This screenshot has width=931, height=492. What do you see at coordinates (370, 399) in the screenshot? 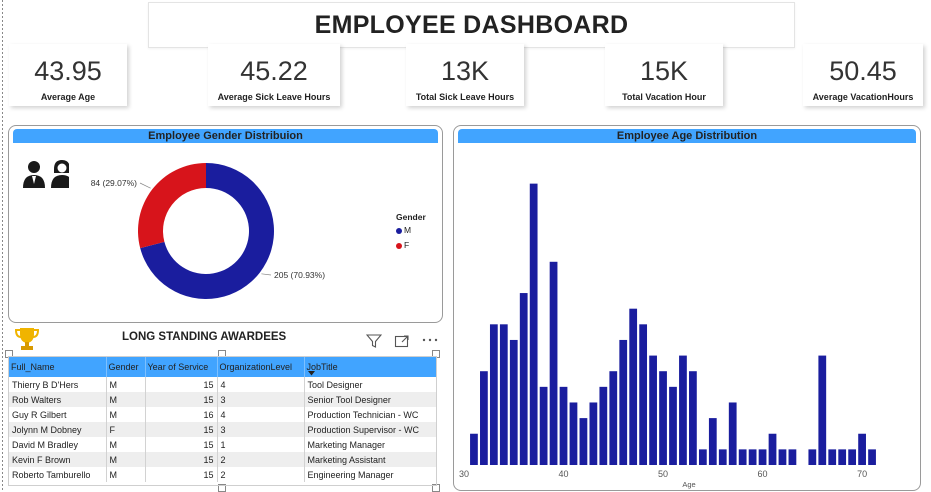
I see `cell-job-title: Senior Tool Designer` at bounding box center [370, 399].